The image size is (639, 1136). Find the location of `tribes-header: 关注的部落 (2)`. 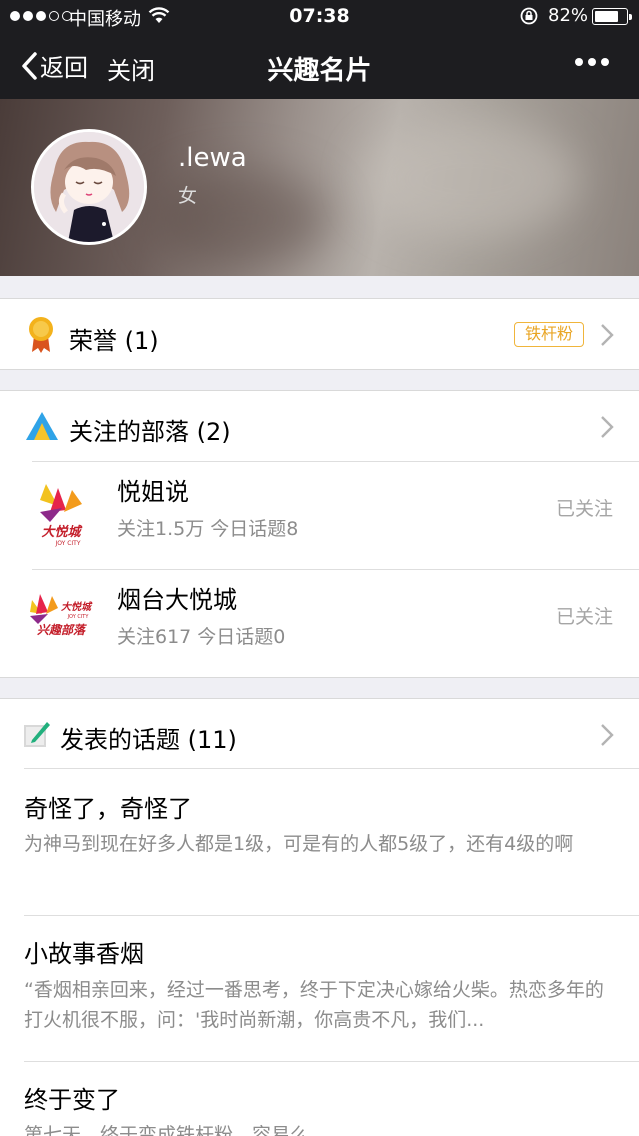

tribes-header: 关注的部落 (2) is located at coordinates (319, 426).